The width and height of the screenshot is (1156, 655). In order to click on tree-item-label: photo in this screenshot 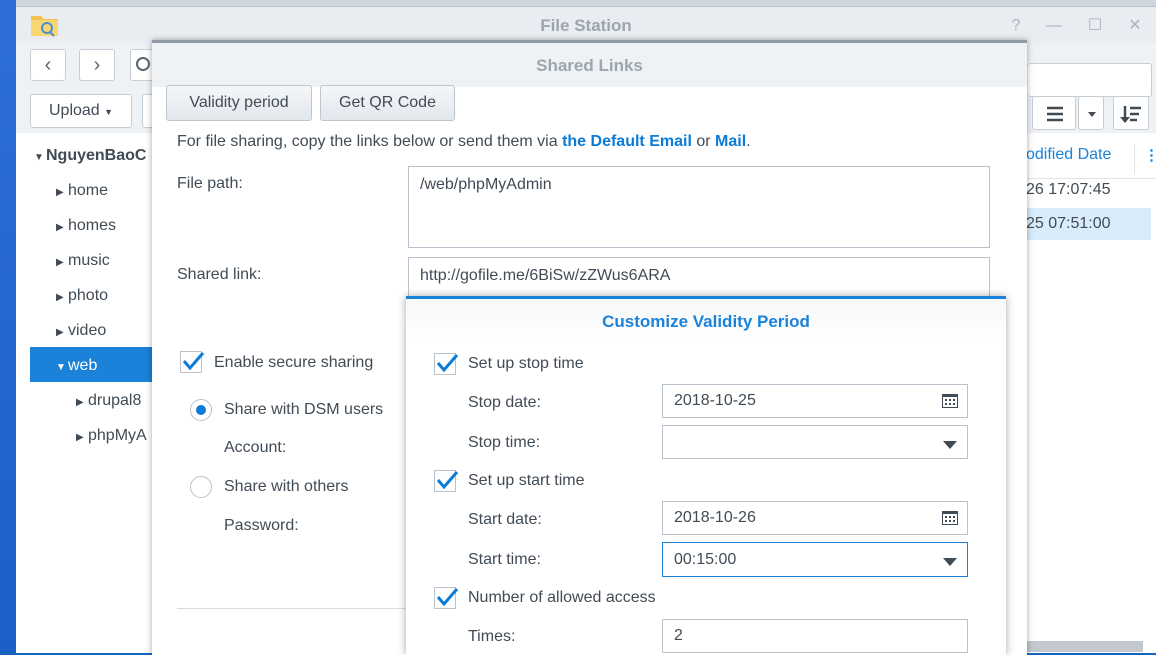, I will do `click(88, 295)`.